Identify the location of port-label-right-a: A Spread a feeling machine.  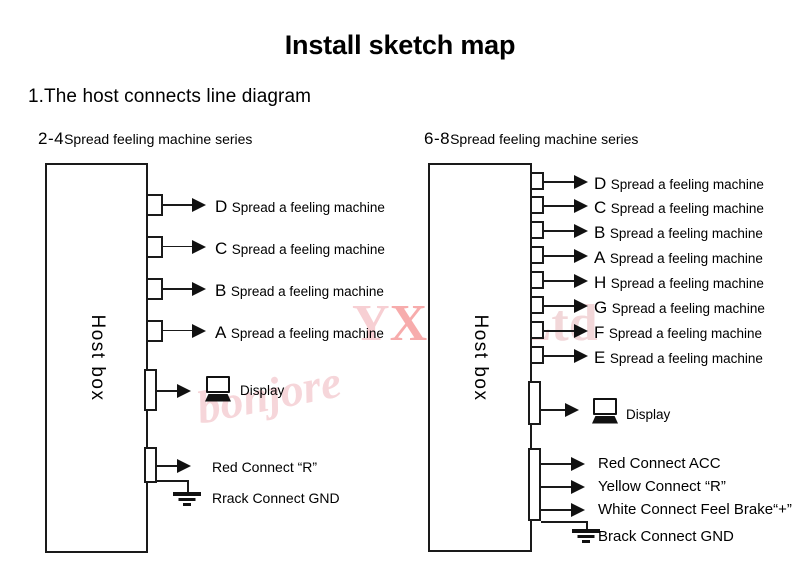
(678, 257).